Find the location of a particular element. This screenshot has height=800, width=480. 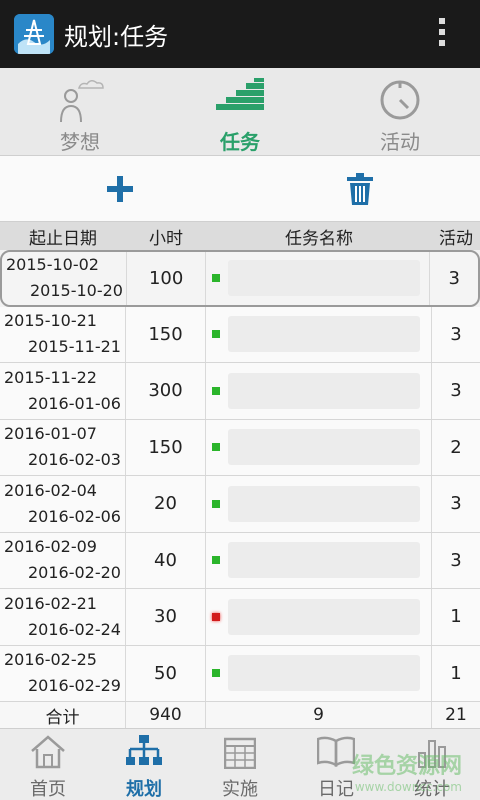

app-title: 规划:任务 is located at coordinates (116, 36).